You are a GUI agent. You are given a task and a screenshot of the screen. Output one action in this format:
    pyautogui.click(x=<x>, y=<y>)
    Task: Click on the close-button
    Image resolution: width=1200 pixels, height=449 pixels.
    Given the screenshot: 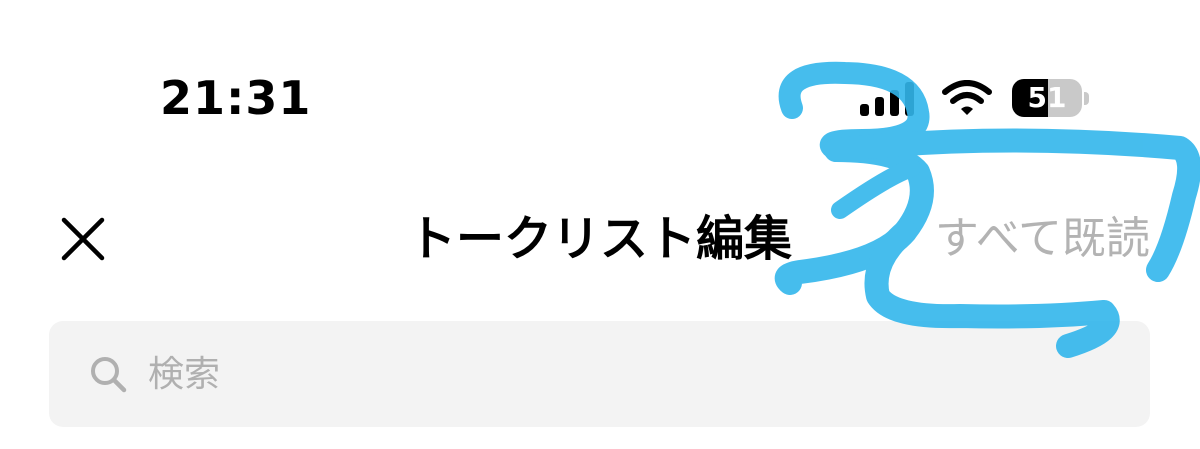 What is the action you would take?
    pyautogui.click(x=83, y=239)
    